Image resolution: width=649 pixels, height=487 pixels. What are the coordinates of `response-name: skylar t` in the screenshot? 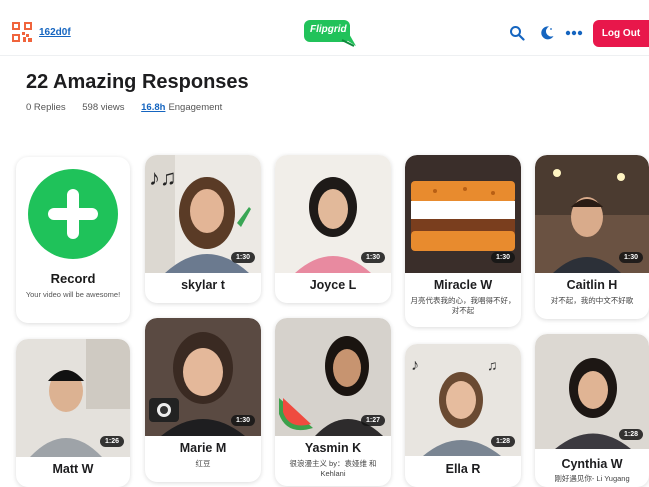 It's located at (203, 285).